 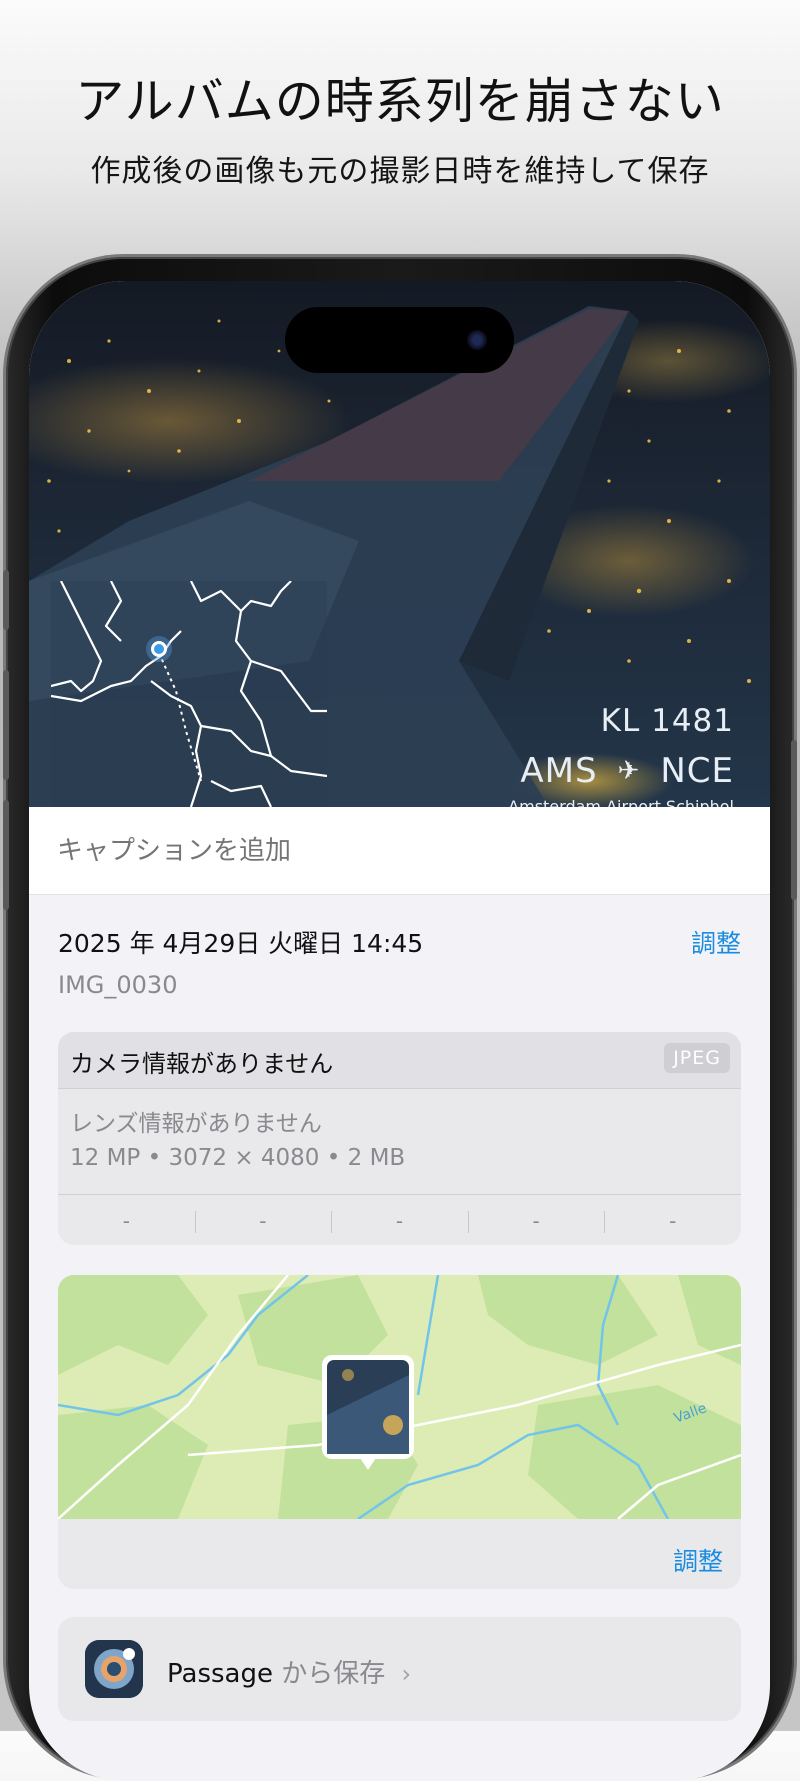 I want to click on location-map: Valle, so click(x=399, y=1397).